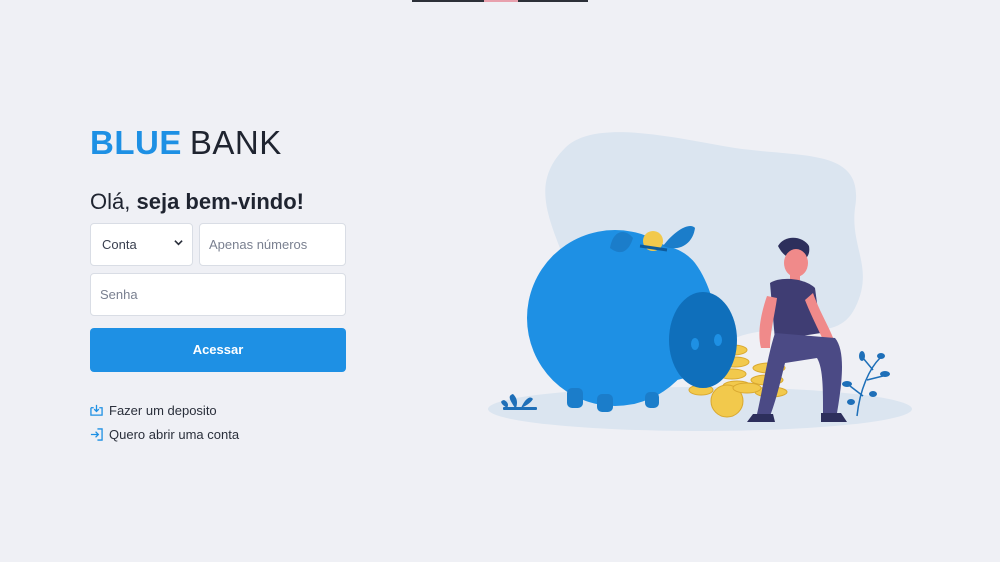  Describe the element at coordinates (119, 294) in the screenshot. I see `password-placeholder: Senha` at that location.